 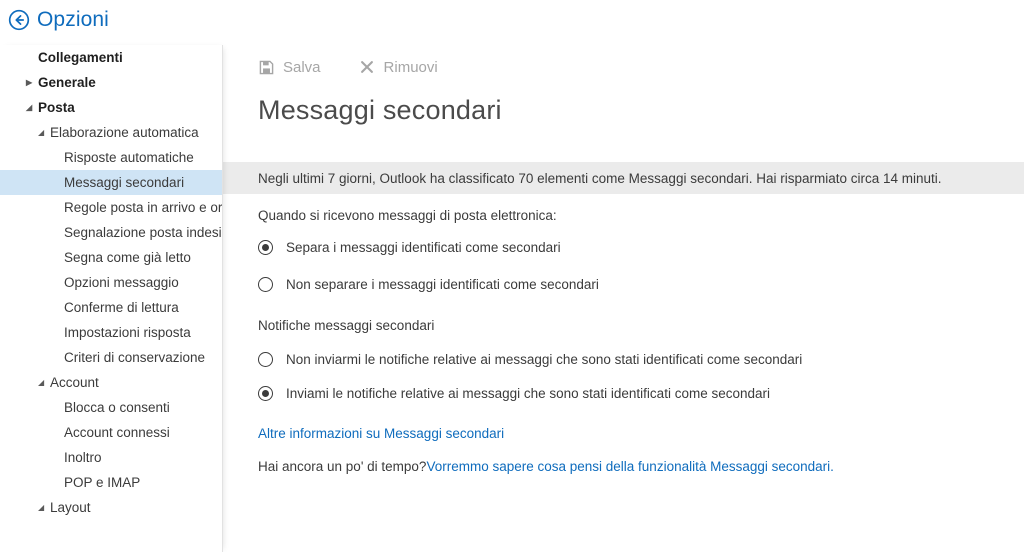 I want to click on sidebar-item-segna-come-gi-letto: Segna come già letto, so click(x=111, y=257).